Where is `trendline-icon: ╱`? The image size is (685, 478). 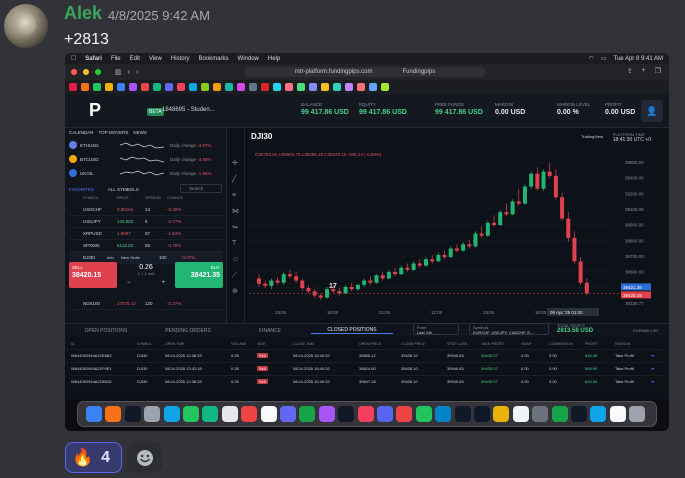
trendline-icon: ╱ is located at coordinates (236, 180).